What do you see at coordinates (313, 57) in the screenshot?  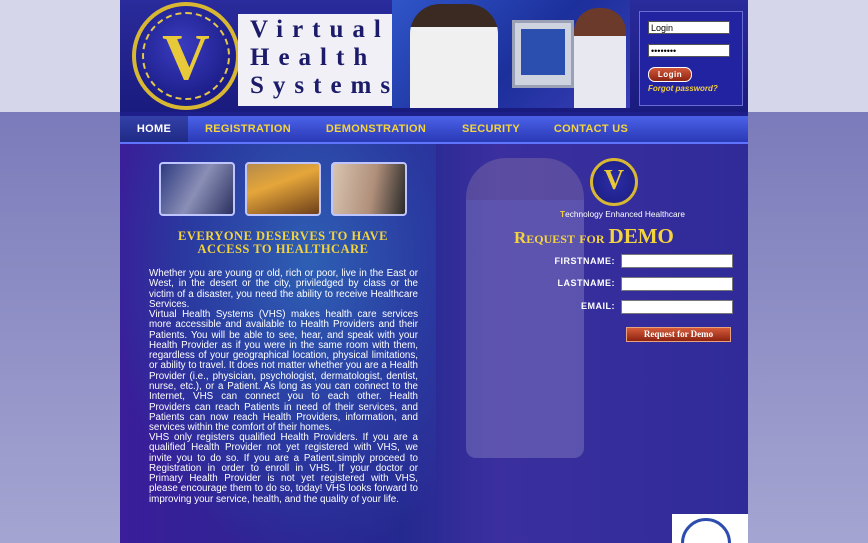 I see `brand-line-health: Health` at bounding box center [313, 57].